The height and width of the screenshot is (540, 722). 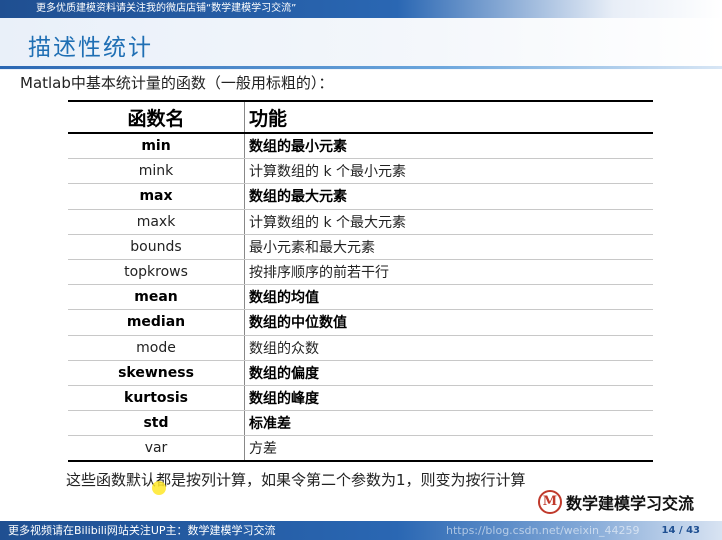 I want to click on function-name-cell: var, so click(x=156, y=449).